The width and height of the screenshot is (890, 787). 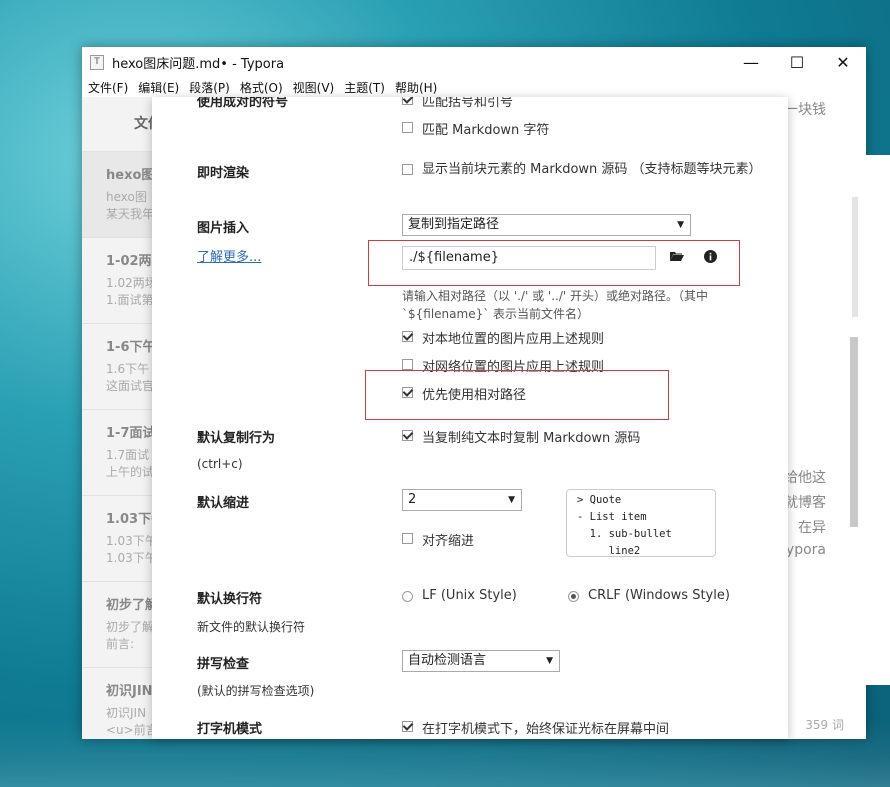 I want to click on title-bar: T hexo图床问题.md• - Typora — ☐ ✕, so click(x=474, y=62).